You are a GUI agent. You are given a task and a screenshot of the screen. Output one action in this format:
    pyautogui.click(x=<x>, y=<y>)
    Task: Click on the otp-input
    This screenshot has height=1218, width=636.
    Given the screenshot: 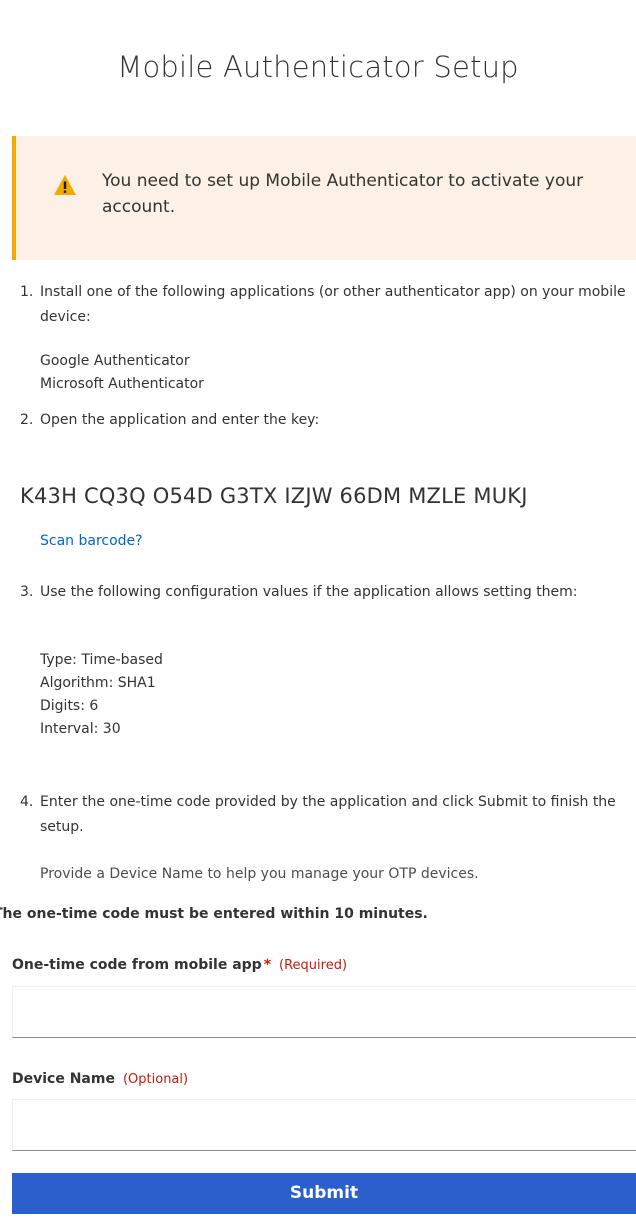 What is the action you would take?
    pyautogui.click(x=324, y=1012)
    